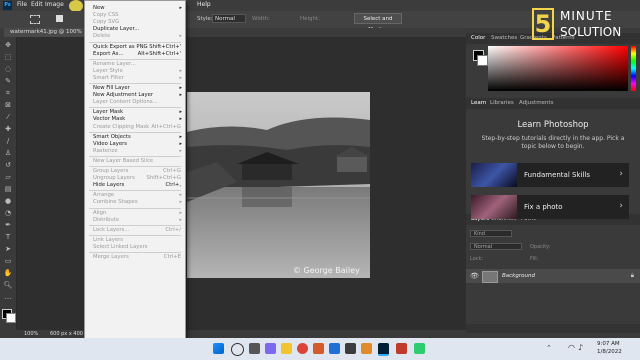  I want to click on menu-image: Image, so click(54, 4).